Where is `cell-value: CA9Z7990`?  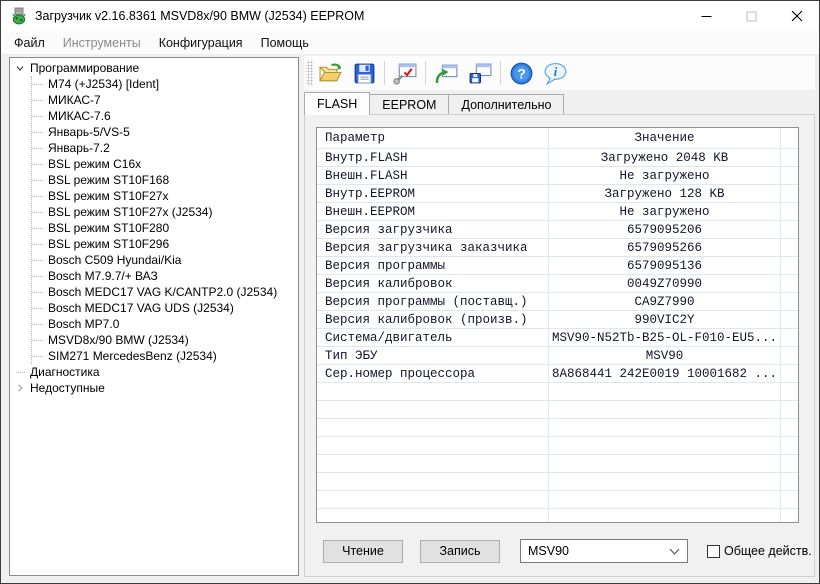 cell-value: CA9Z7990 is located at coordinates (665, 302).